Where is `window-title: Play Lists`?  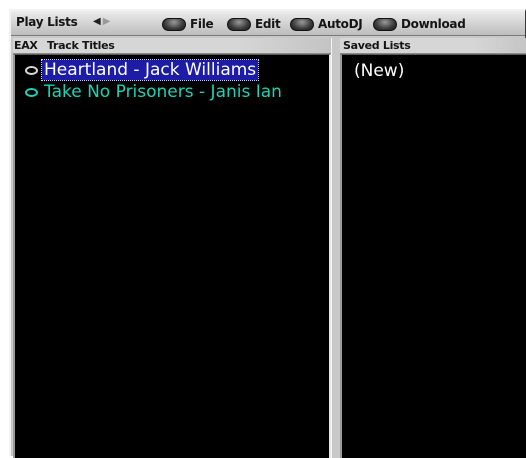
window-title: Play Lists is located at coordinates (47, 22).